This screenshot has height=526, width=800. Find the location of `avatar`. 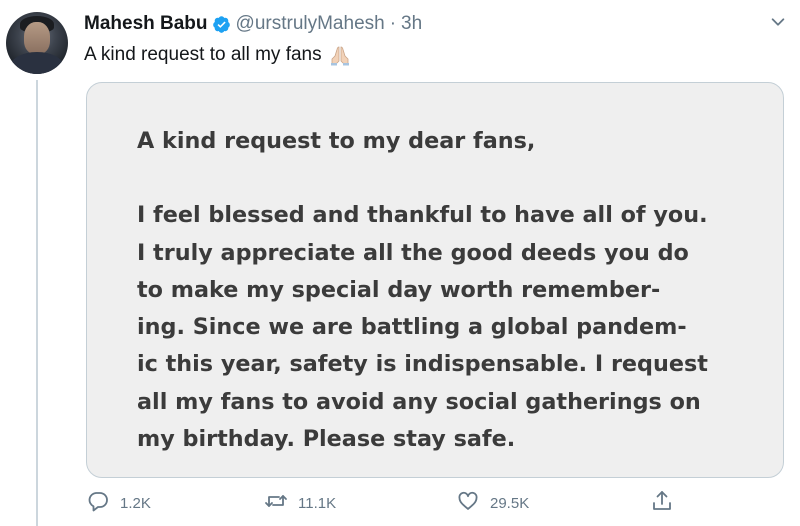

avatar is located at coordinates (37, 43).